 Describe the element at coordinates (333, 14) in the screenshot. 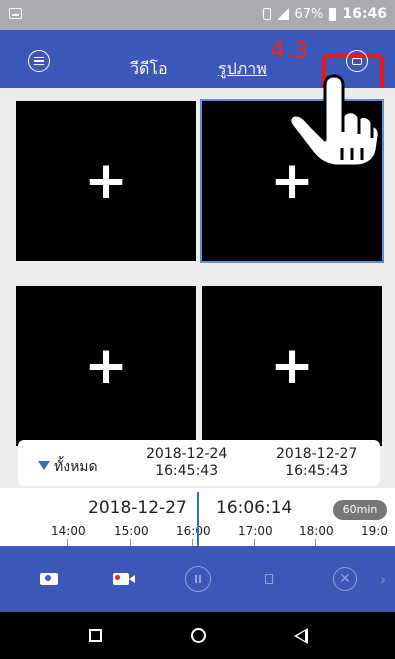

I see `battery-icon` at that location.